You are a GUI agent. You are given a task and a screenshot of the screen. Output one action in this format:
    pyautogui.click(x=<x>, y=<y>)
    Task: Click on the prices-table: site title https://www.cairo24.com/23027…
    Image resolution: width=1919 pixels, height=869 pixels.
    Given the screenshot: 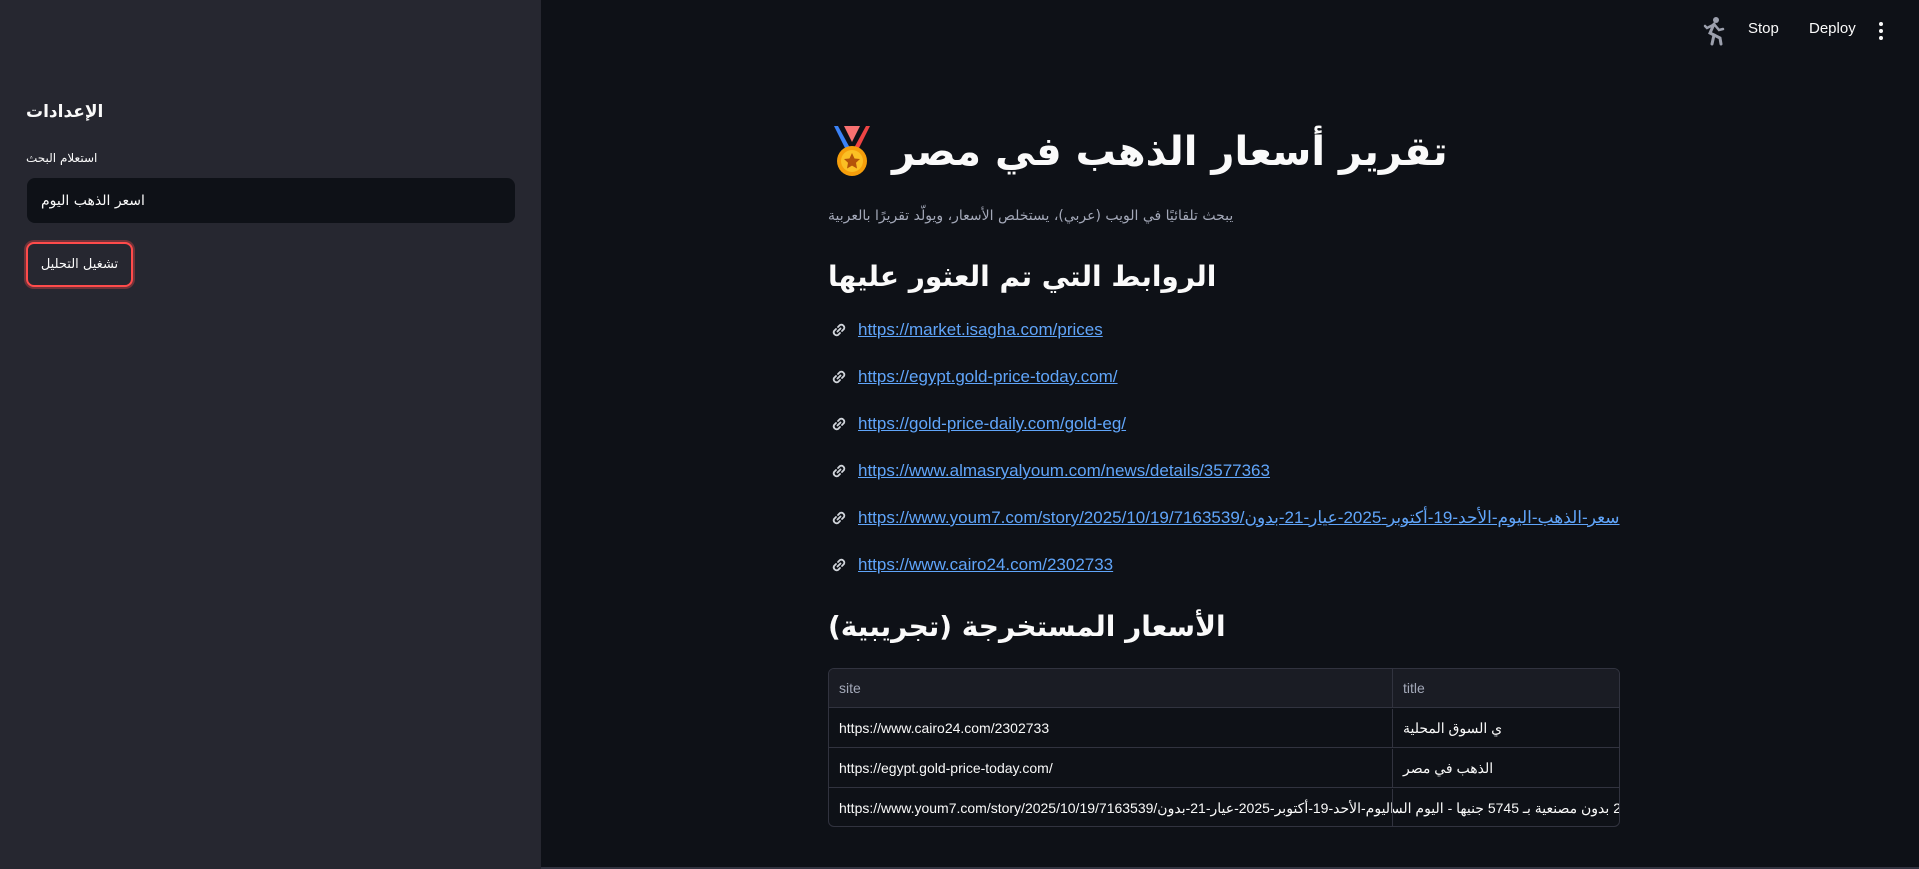 What is the action you would take?
    pyautogui.click(x=1224, y=747)
    